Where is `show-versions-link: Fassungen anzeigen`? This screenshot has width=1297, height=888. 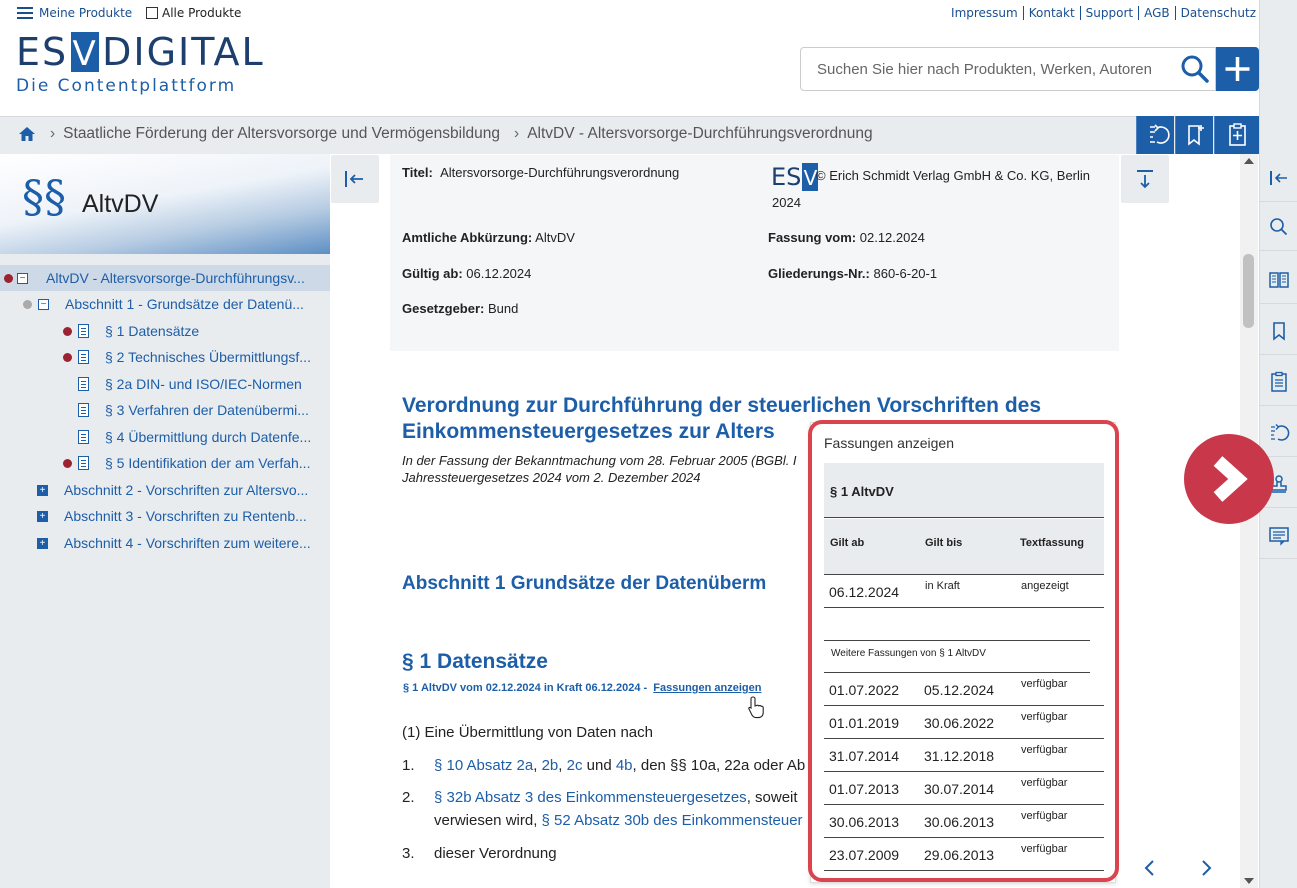
show-versions-link: Fassungen anzeigen is located at coordinates (707, 688).